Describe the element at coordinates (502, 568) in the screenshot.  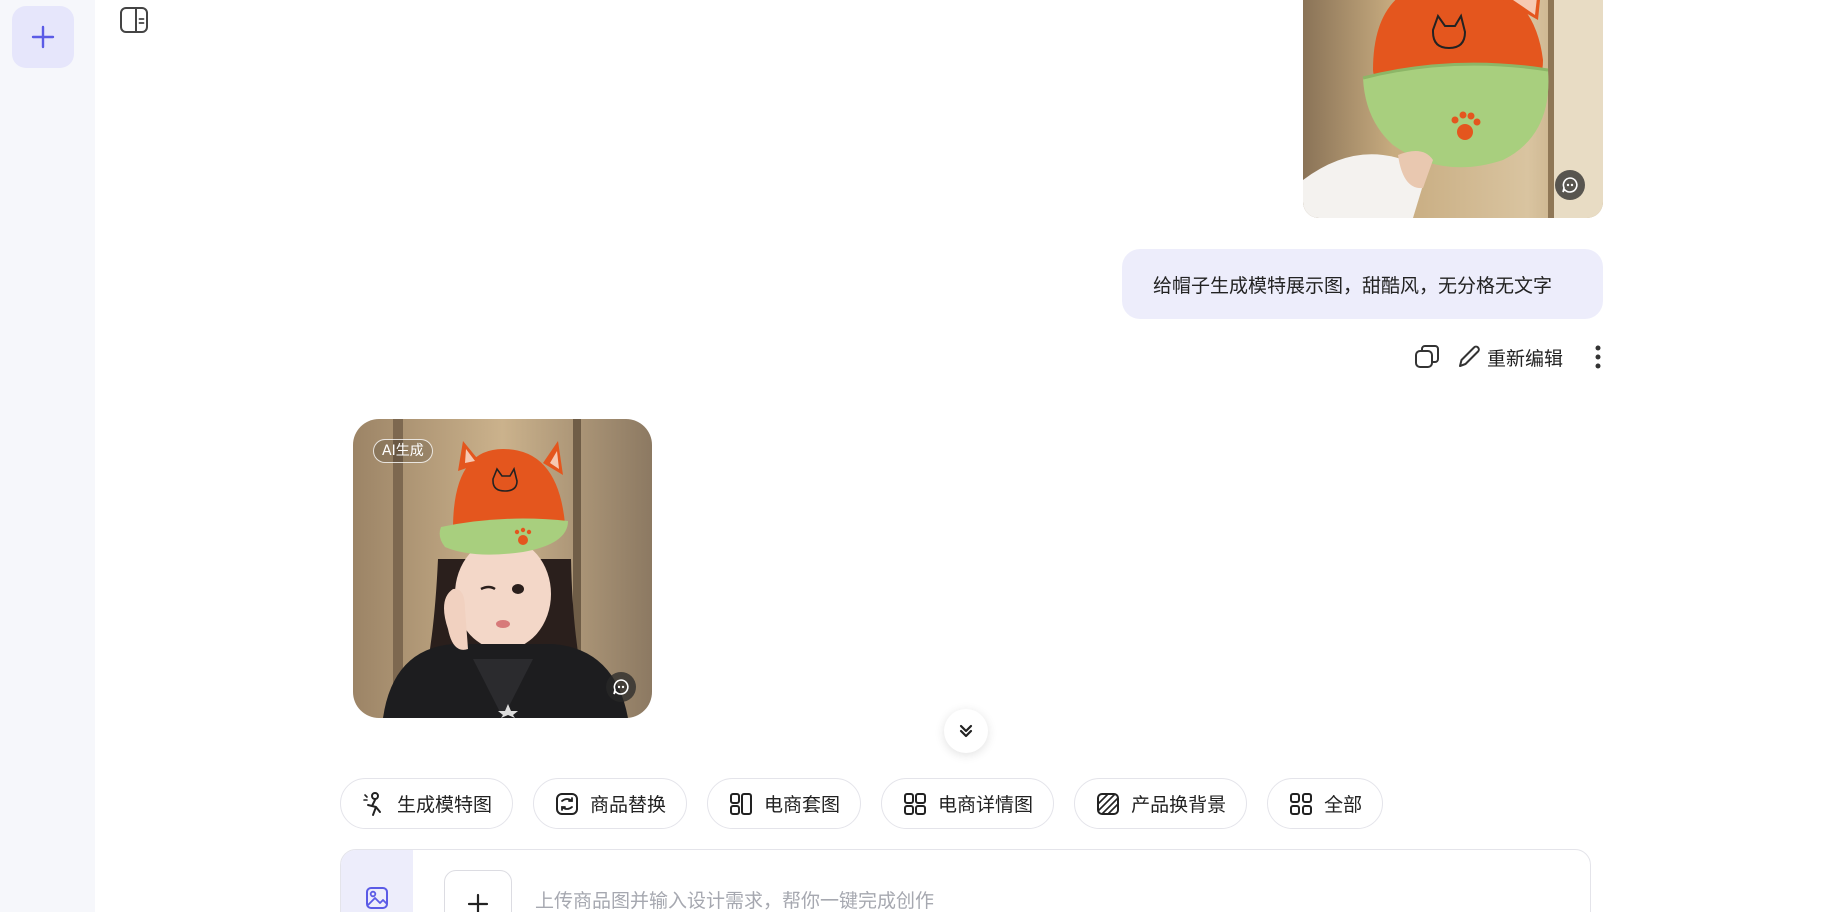
I see `ai-generated-image: AI生成` at that location.